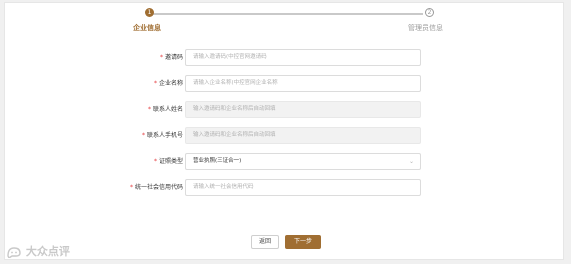 The height and width of the screenshot is (264, 571). I want to click on contact-phone-label-text: 联系人手机号, so click(164, 135).